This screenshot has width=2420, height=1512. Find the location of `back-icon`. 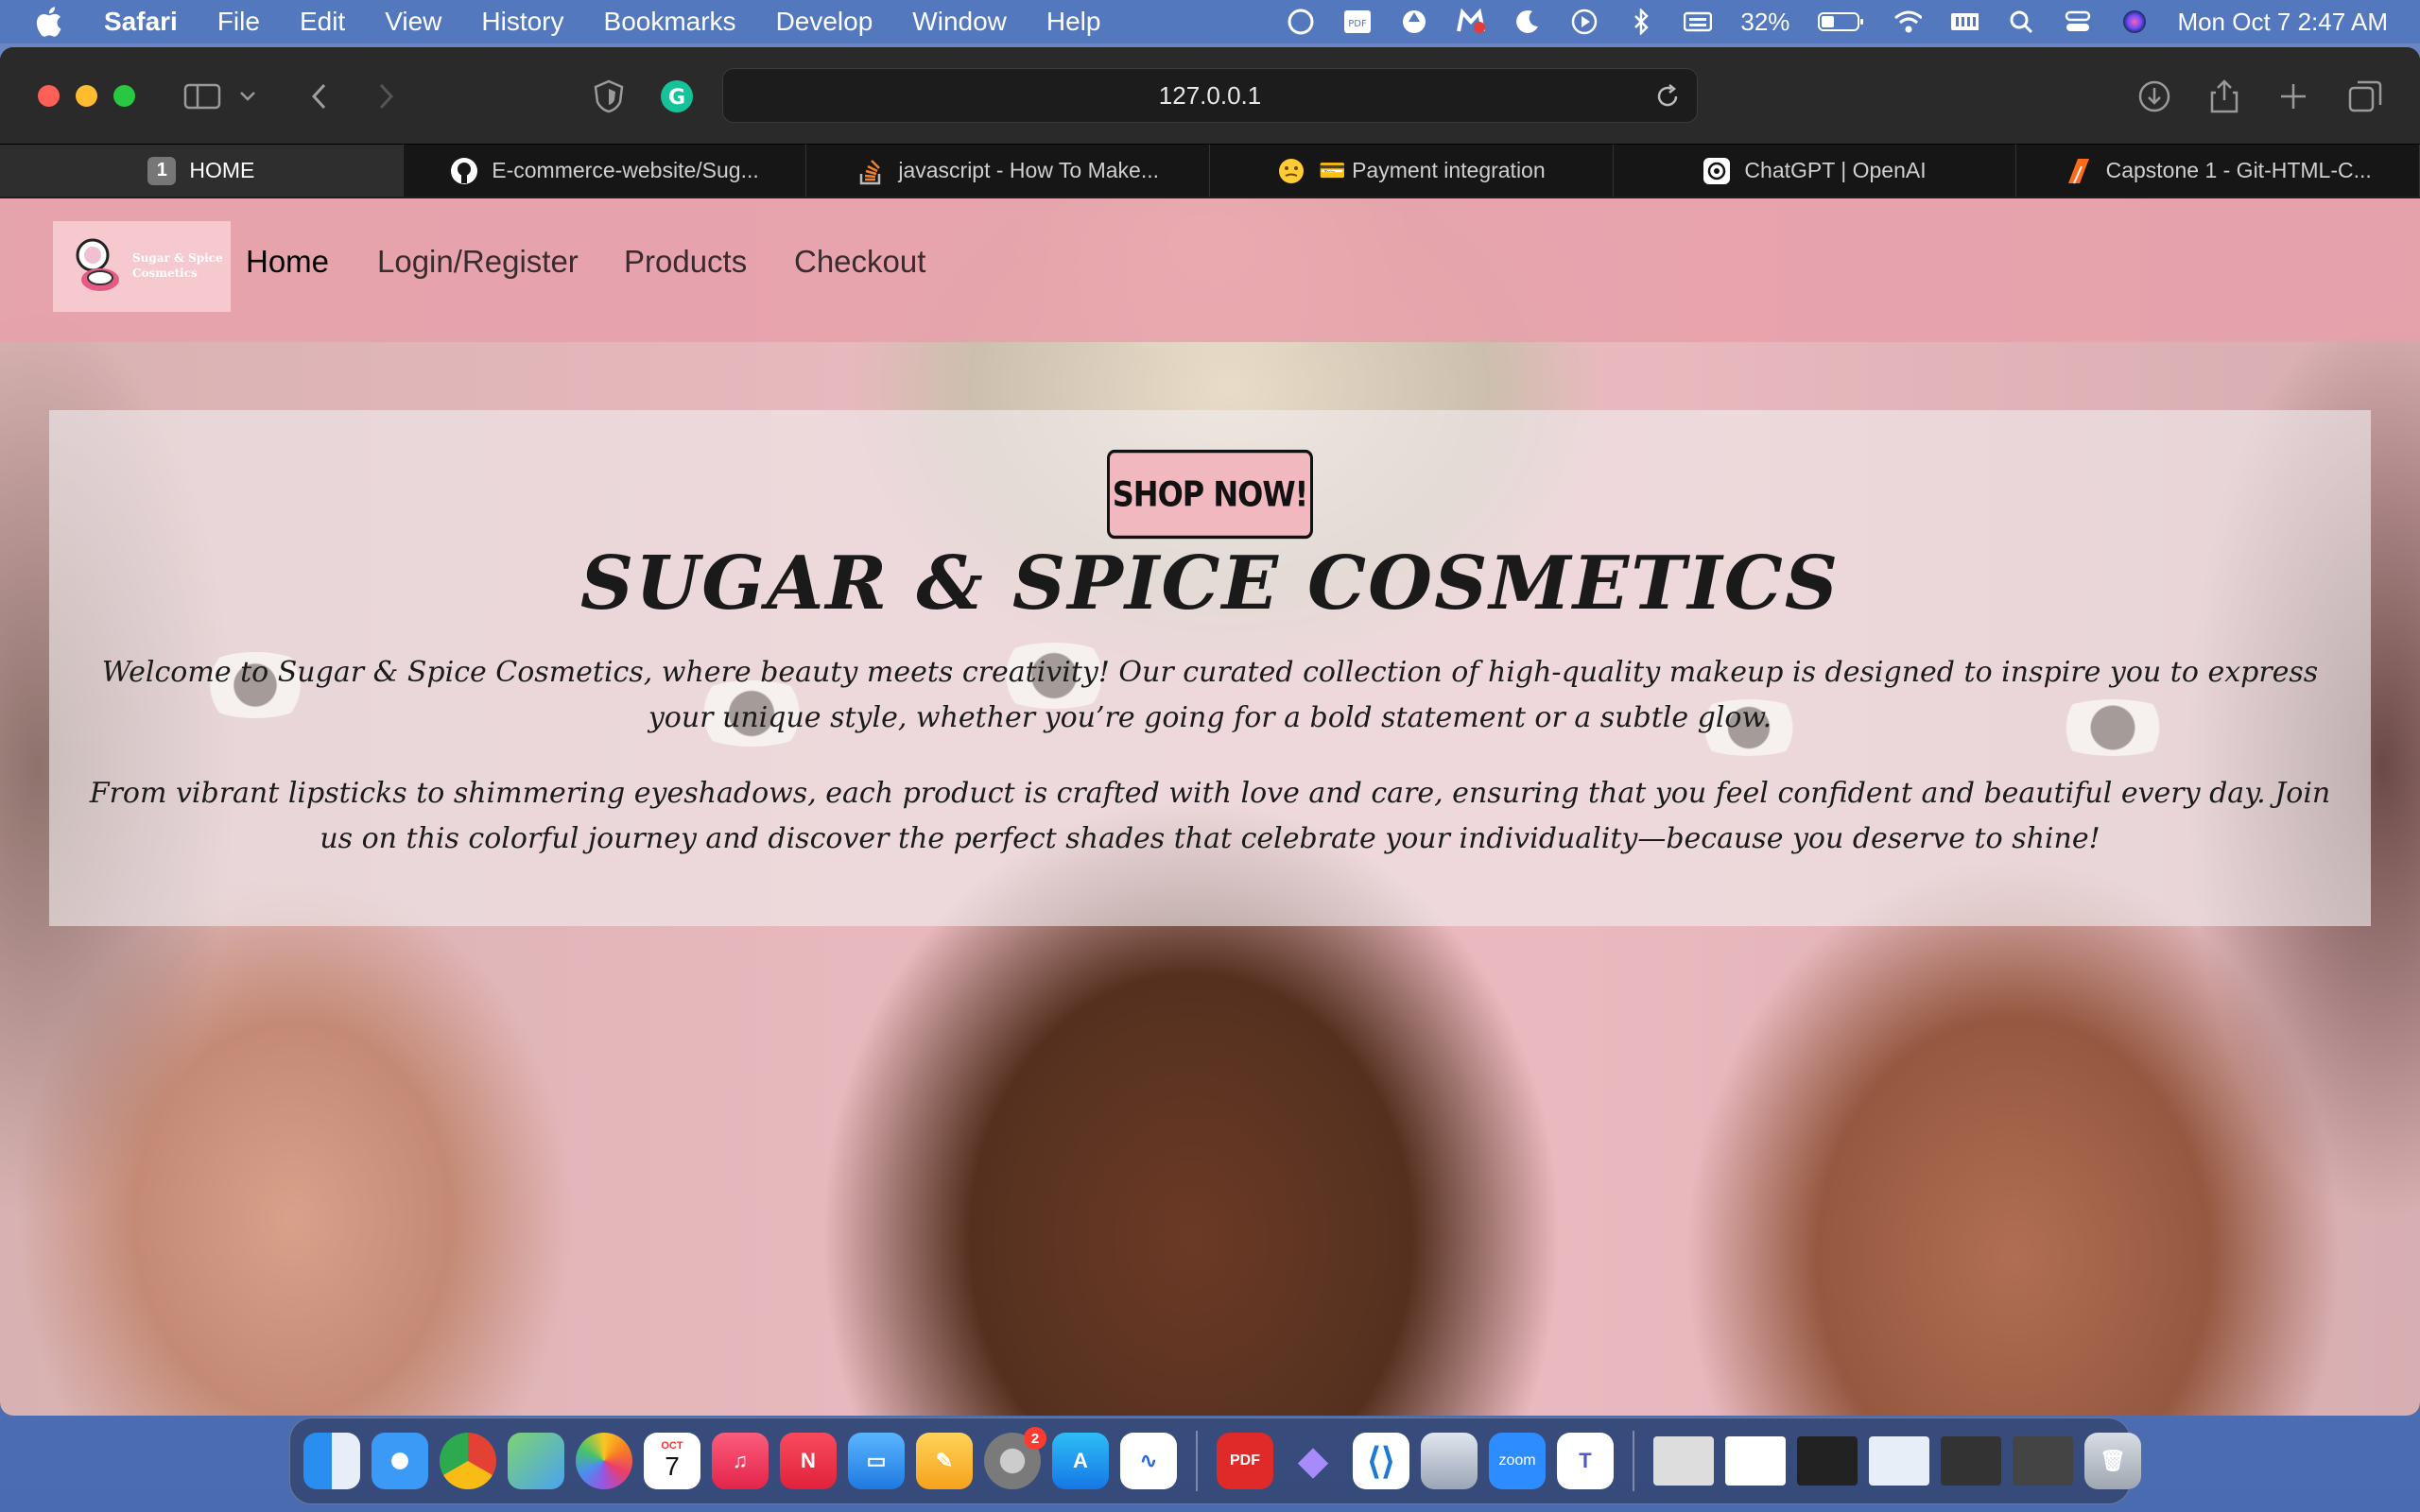

back-icon is located at coordinates (319, 96).